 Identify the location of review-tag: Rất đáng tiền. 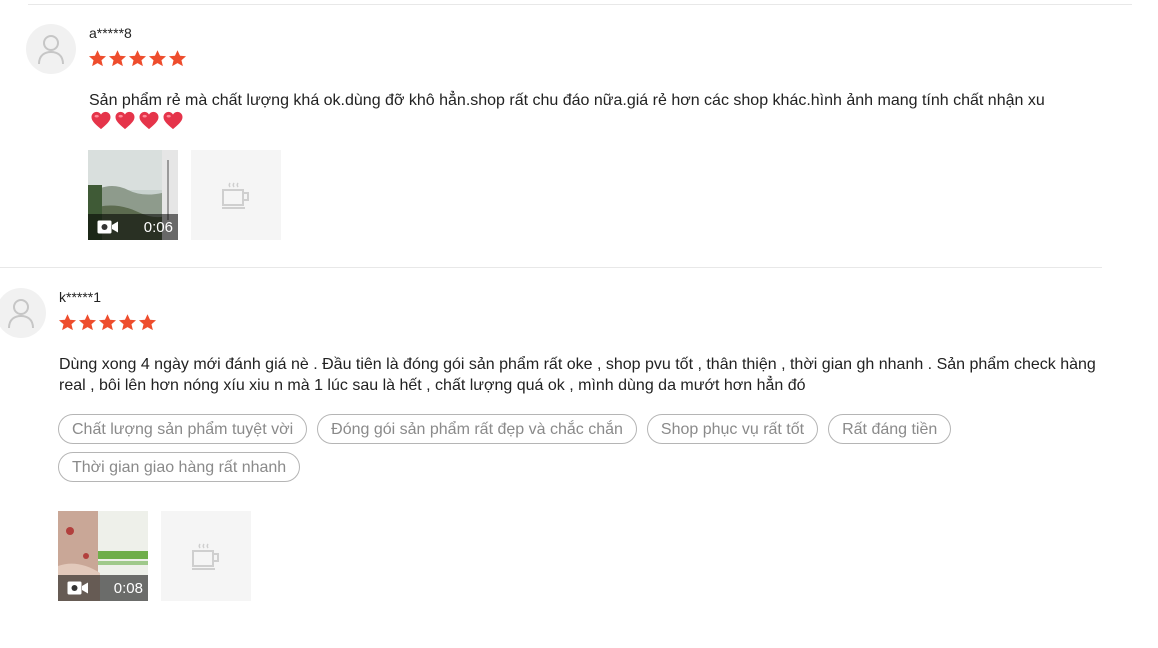
(890, 429).